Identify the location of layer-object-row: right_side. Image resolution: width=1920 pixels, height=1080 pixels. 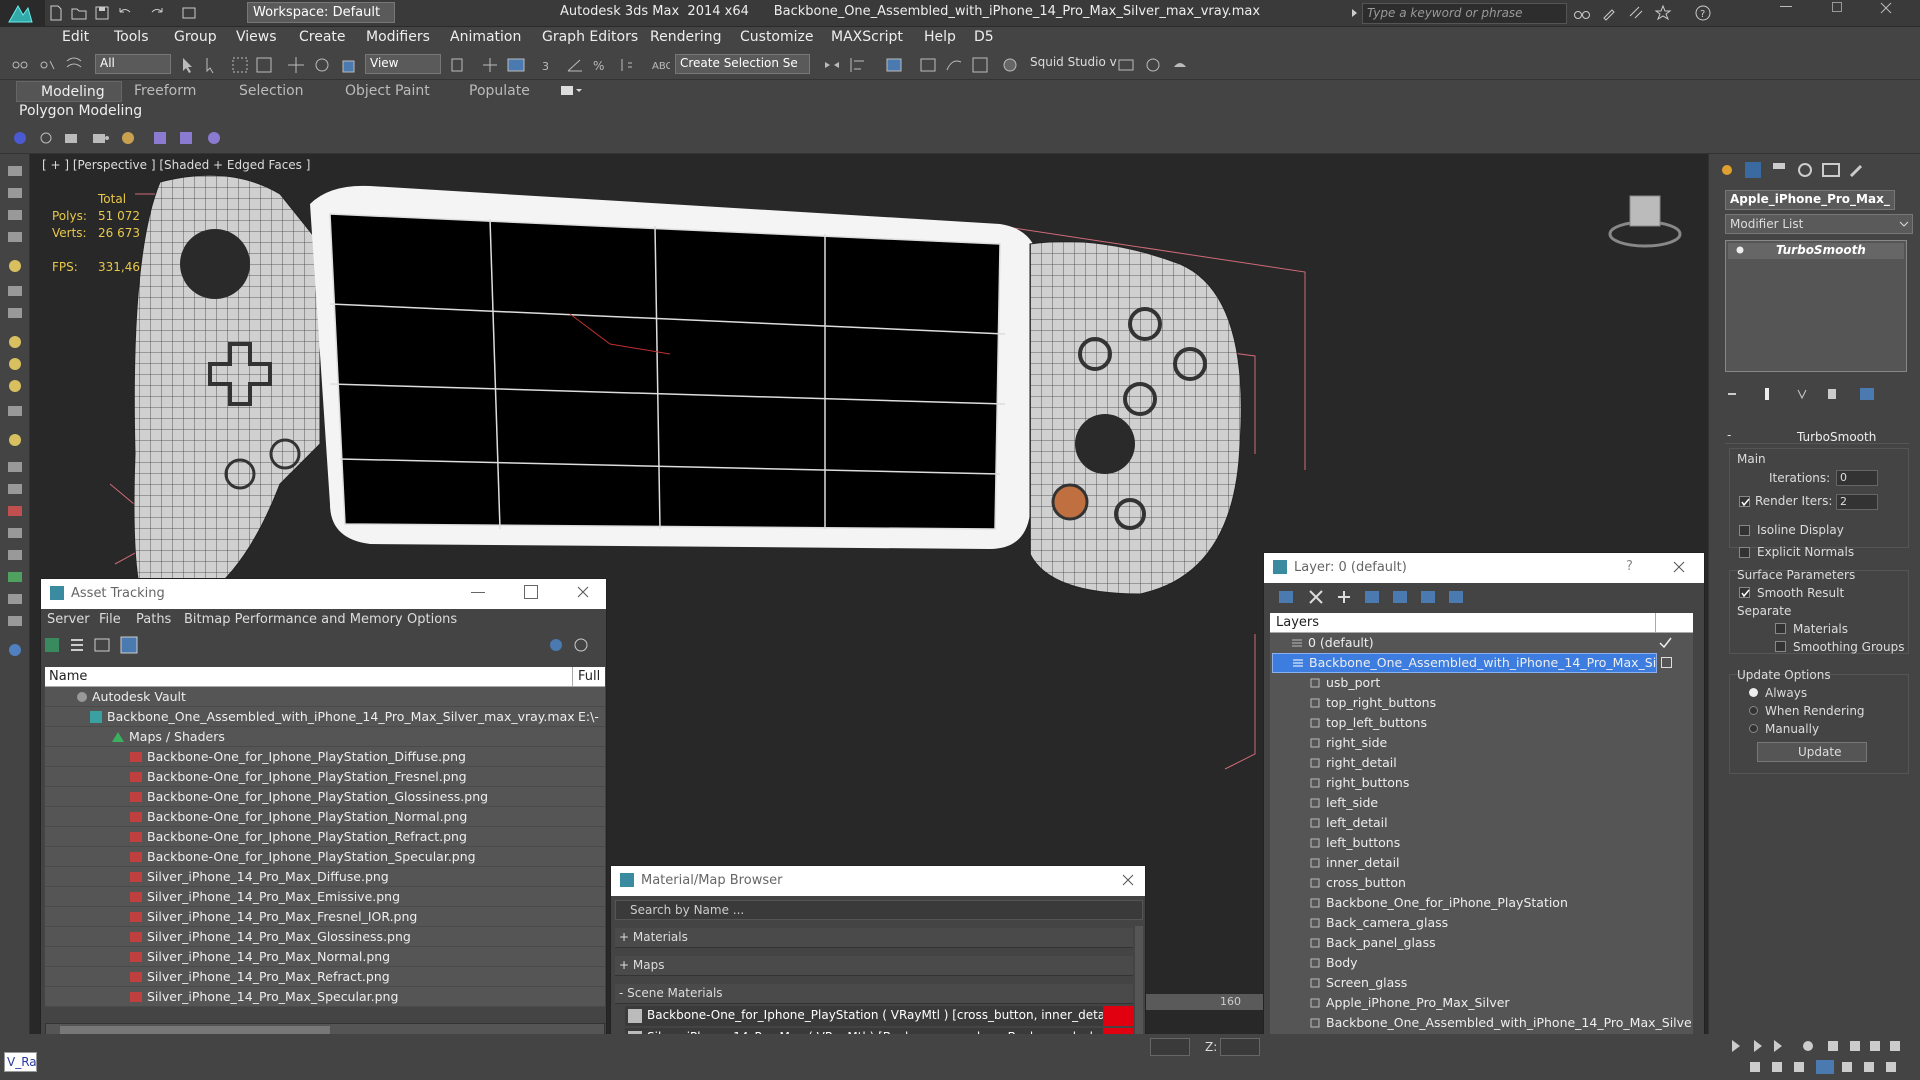
(1500, 743).